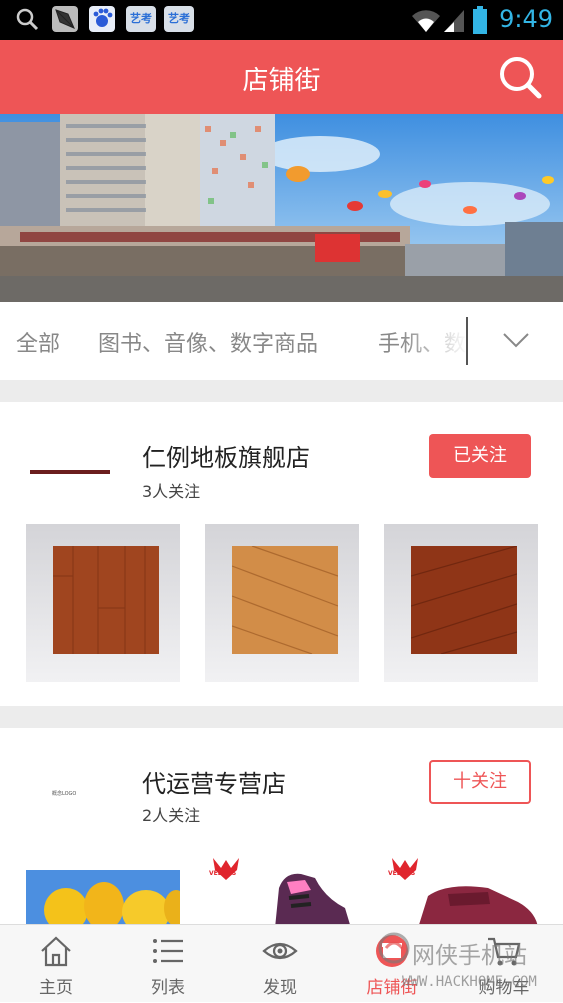 The width and height of the screenshot is (563, 1003). Describe the element at coordinates (171, 815) in the screenshot. I see `follower-count: 2人关注` at that location.